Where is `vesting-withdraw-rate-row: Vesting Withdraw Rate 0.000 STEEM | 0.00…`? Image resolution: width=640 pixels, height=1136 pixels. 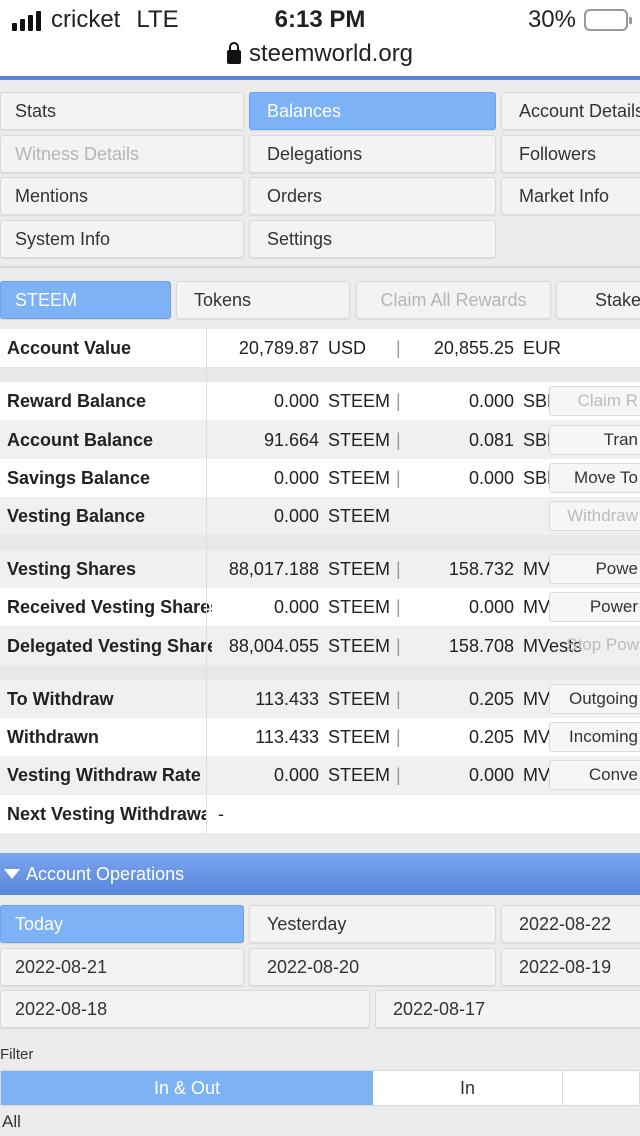
vesting-withdraw-rate-row: Vesting Withdraw Rate 0.000 STEEM | 0.00… is located at coordinates (320, 775).